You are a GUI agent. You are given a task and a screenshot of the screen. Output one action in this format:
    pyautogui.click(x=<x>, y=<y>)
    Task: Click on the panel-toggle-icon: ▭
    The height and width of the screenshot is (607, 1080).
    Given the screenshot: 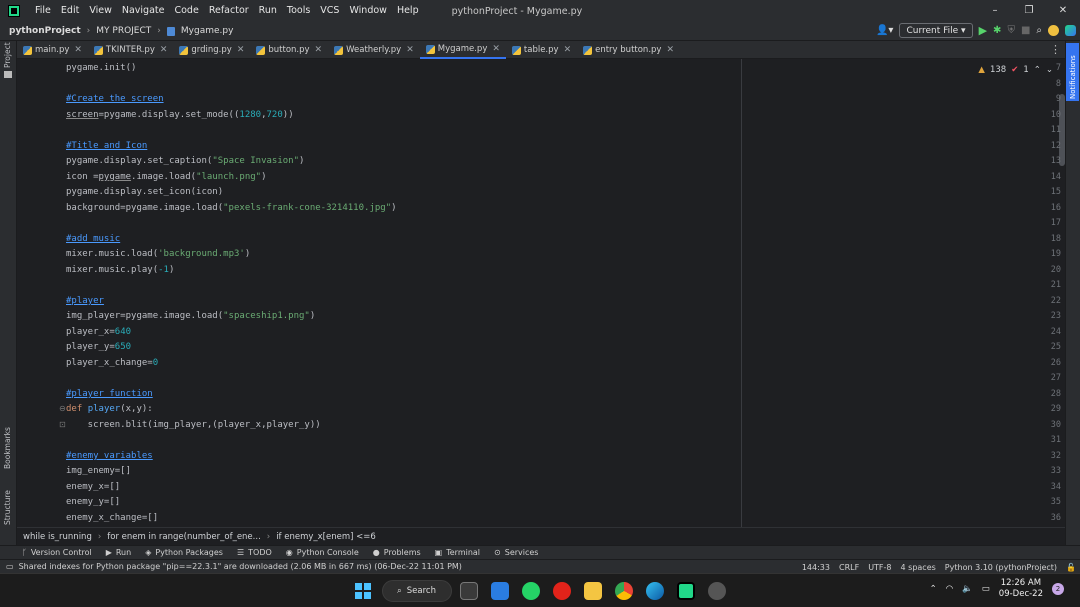 What is the action you would take?
    pyautogui.click(x=10, y=566)
    